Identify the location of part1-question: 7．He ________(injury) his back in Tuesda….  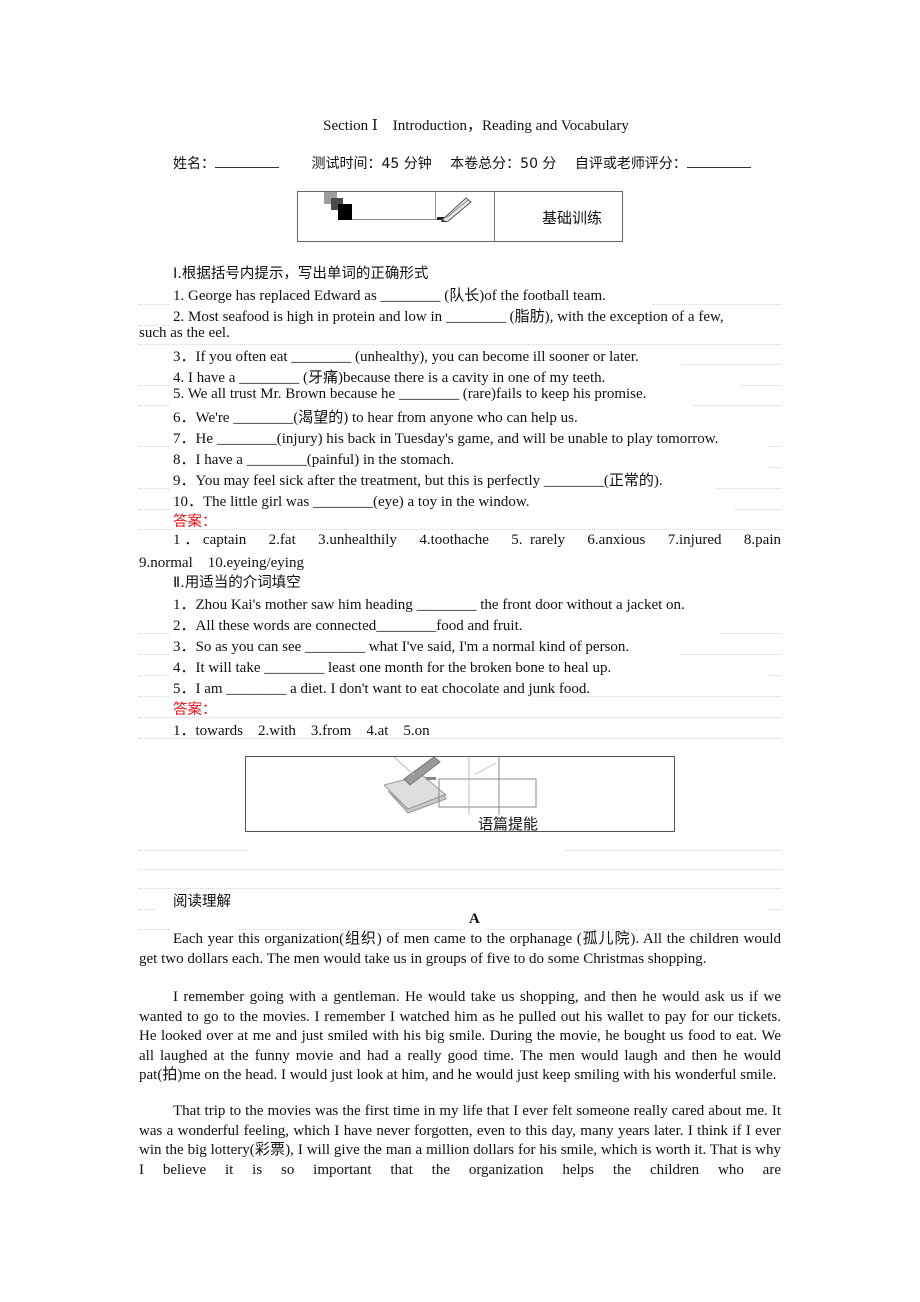
(446, 439).